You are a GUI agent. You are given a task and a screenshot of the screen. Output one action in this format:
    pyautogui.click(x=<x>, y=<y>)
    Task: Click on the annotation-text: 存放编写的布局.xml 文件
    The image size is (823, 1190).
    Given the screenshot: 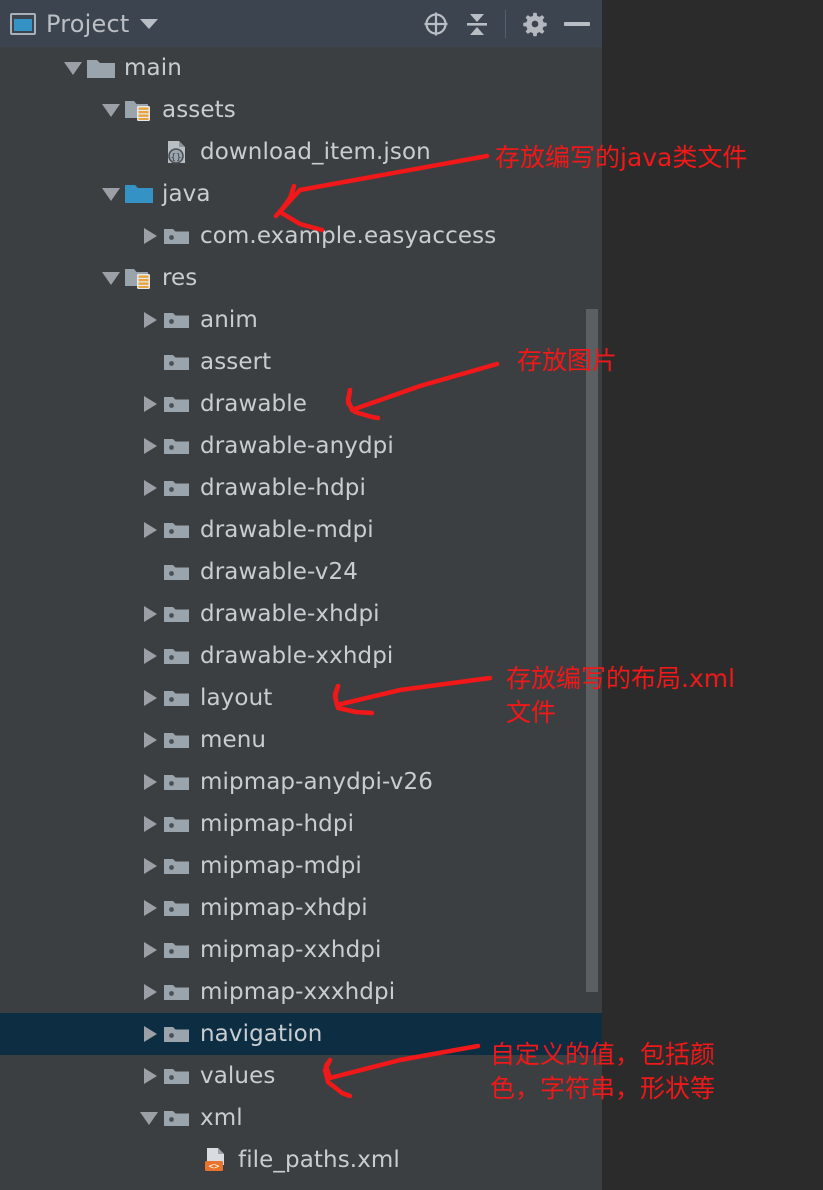 What is the action you would take?
    pyautogui.click(x=621, y=695)
    